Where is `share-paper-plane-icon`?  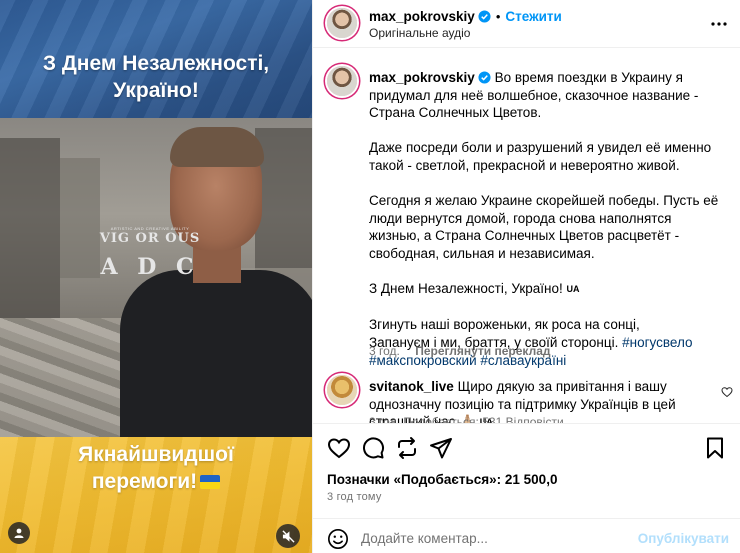
share-paper-plane-icon is located at coordinates (441, 448).